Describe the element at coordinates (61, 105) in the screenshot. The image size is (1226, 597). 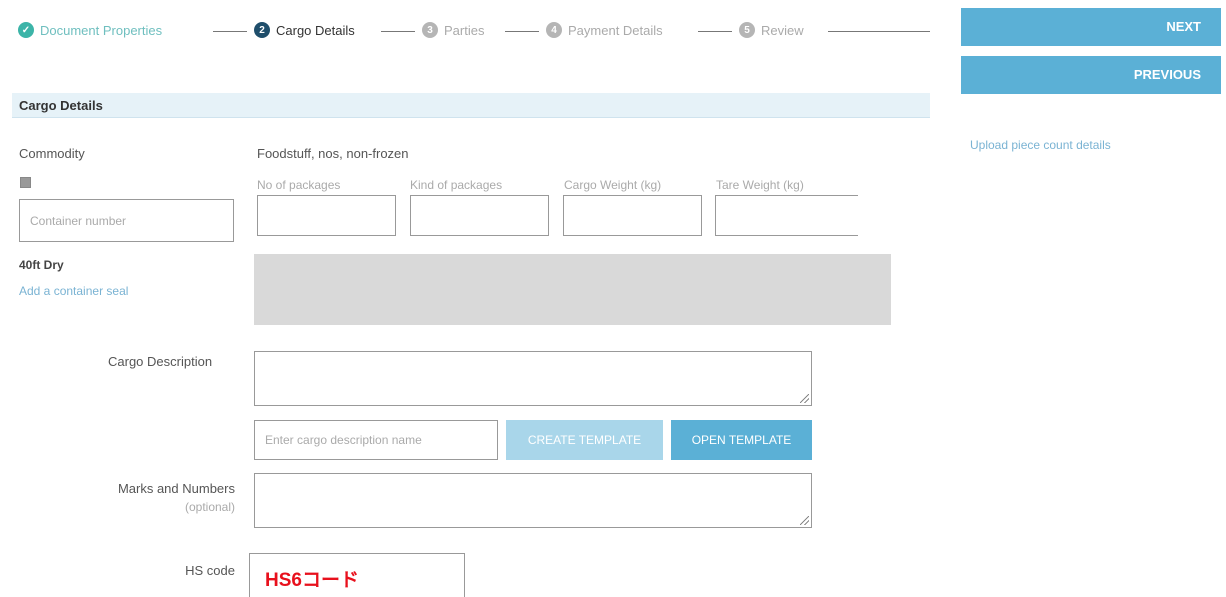
I see `section-title: Cargo Details` at that location.